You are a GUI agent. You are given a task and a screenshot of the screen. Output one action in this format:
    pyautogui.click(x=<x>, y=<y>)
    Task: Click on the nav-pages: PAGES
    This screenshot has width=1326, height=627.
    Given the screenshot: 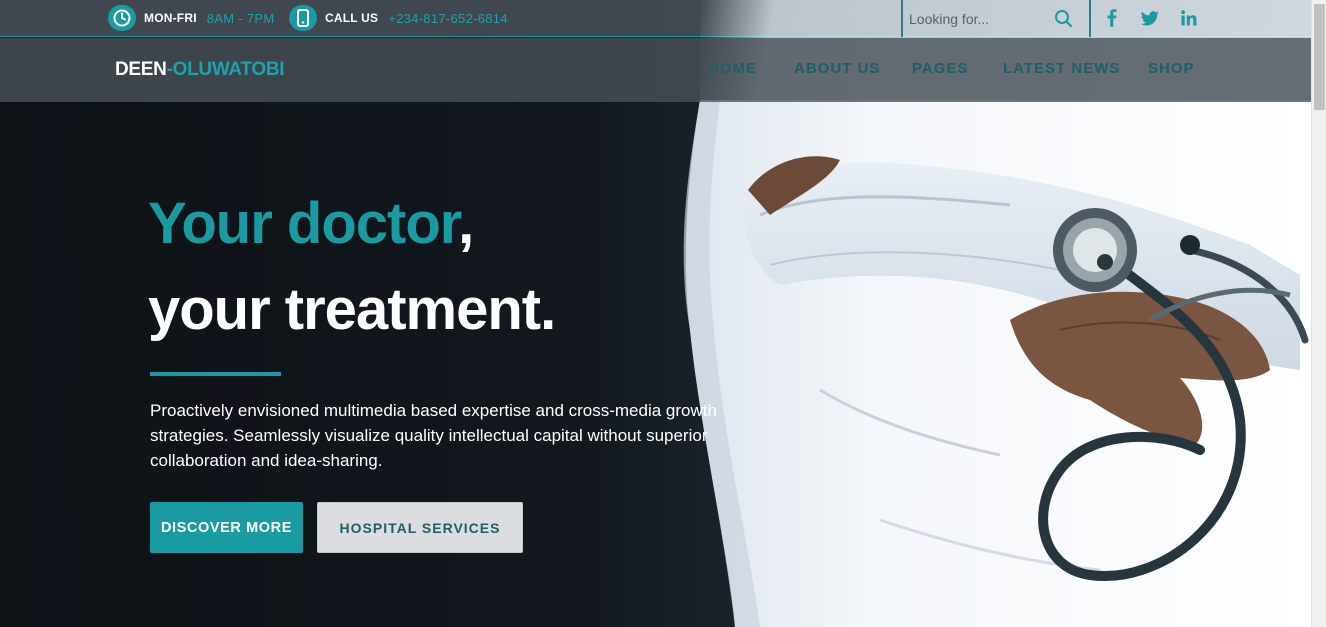 What is the action you would take?
    pyautogui.click(x=940, y=68)
    